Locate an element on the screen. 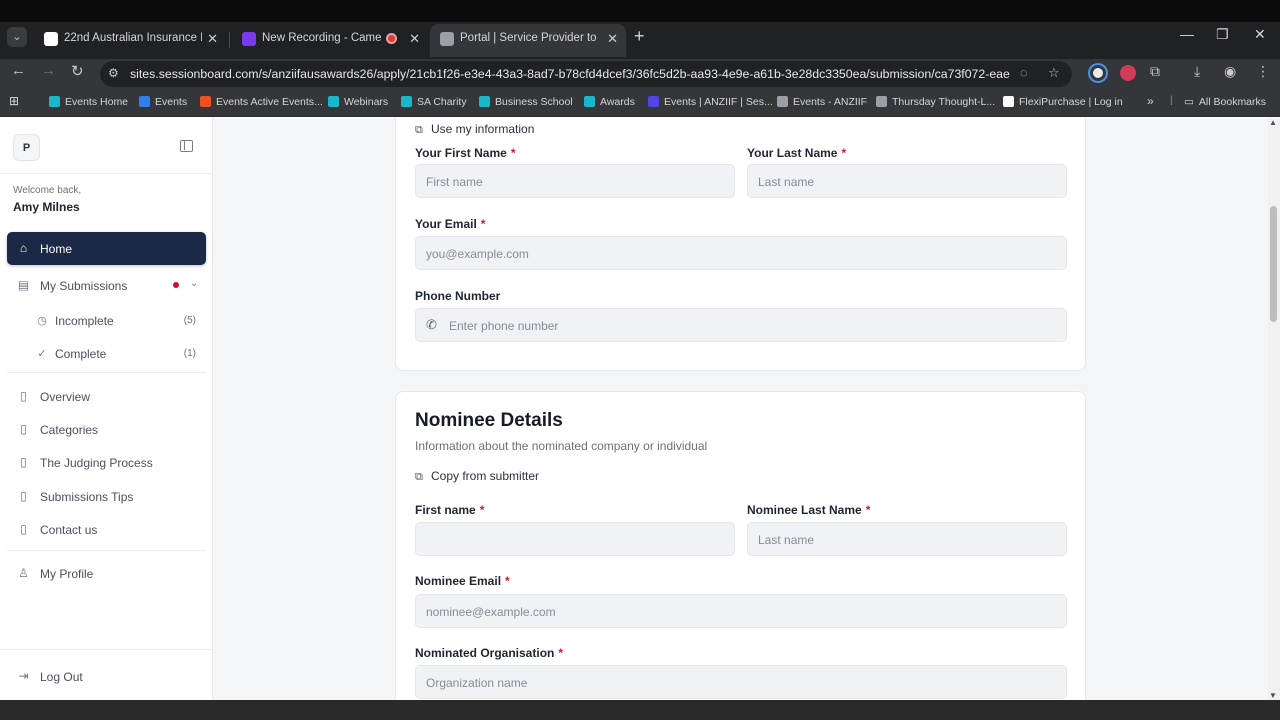  page-scrollbar: ▲ ▼ is located at coordinates (1274, 409).